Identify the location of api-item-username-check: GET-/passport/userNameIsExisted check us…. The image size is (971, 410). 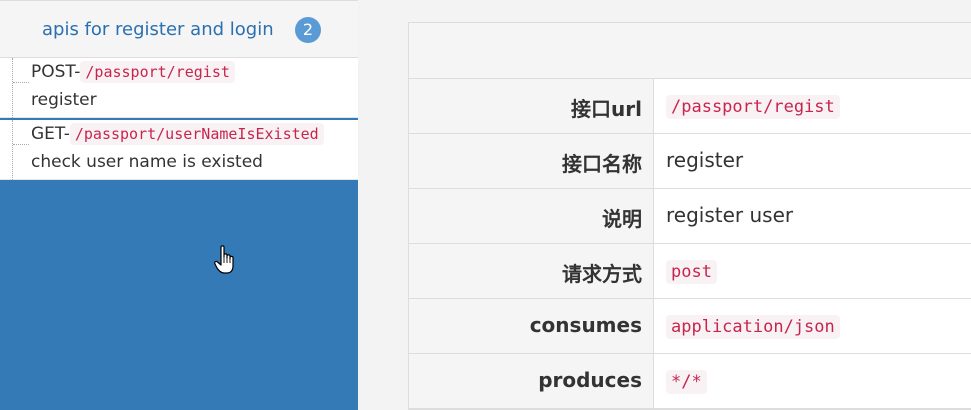
(179, 150).